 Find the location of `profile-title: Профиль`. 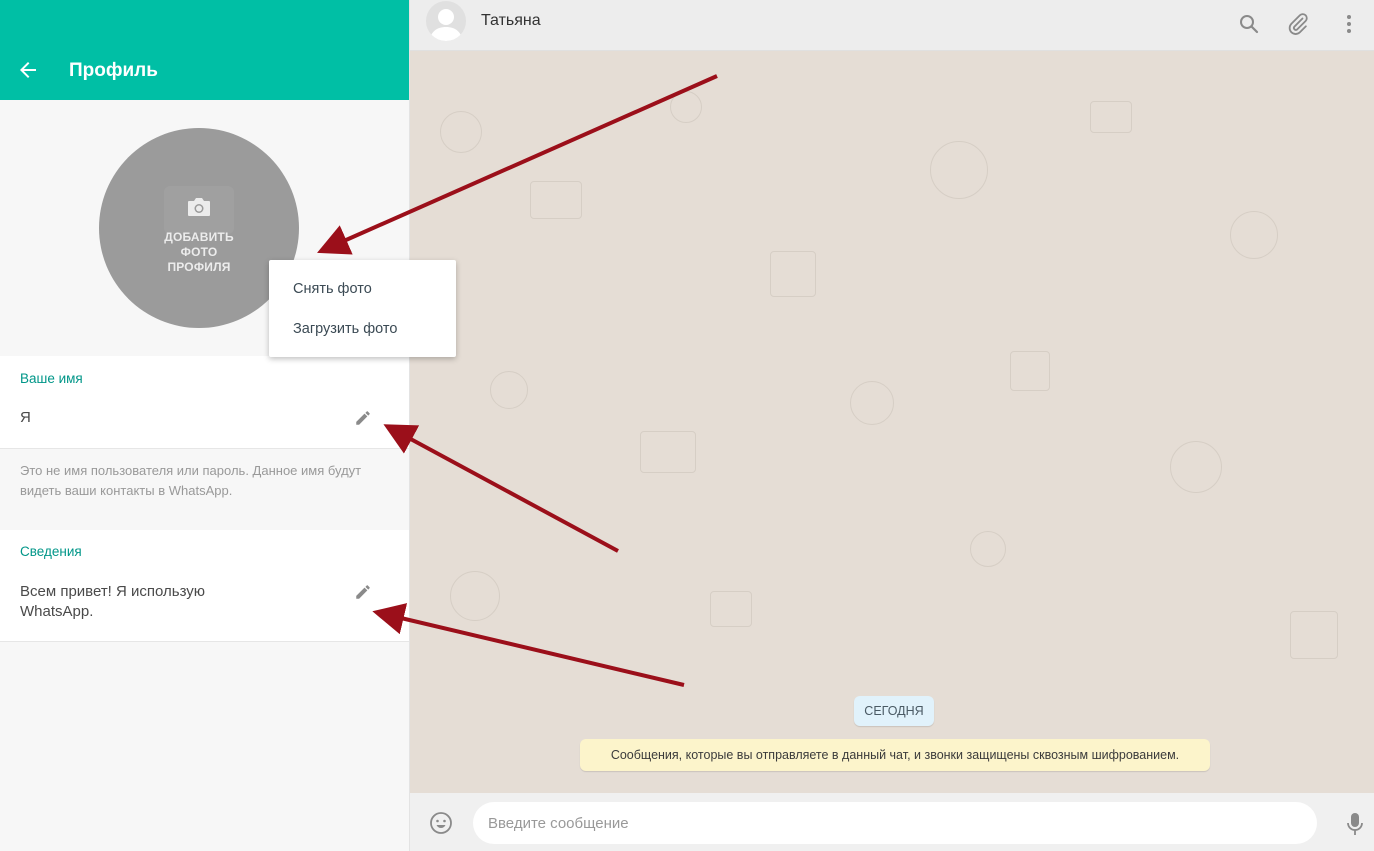

profile-title: Профиль is located at coordinates (113, 70).